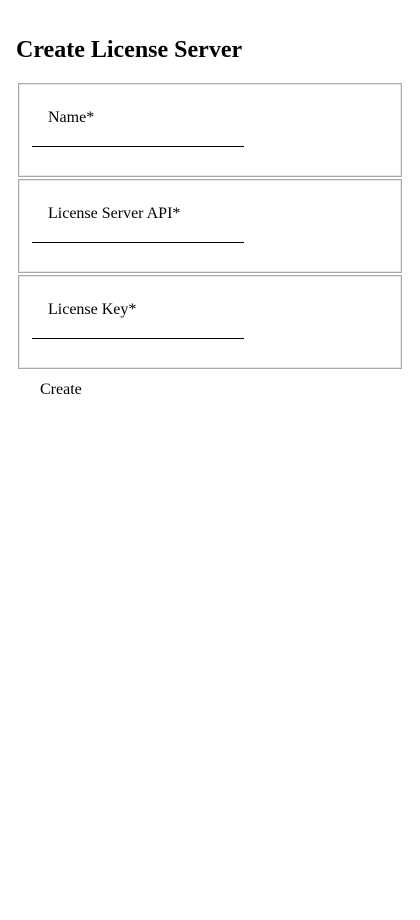 The width and height of the screenshot is (420, 920). Describe the element at coordinates (138, 138) in the screenshot. I see `name-input` at that location.